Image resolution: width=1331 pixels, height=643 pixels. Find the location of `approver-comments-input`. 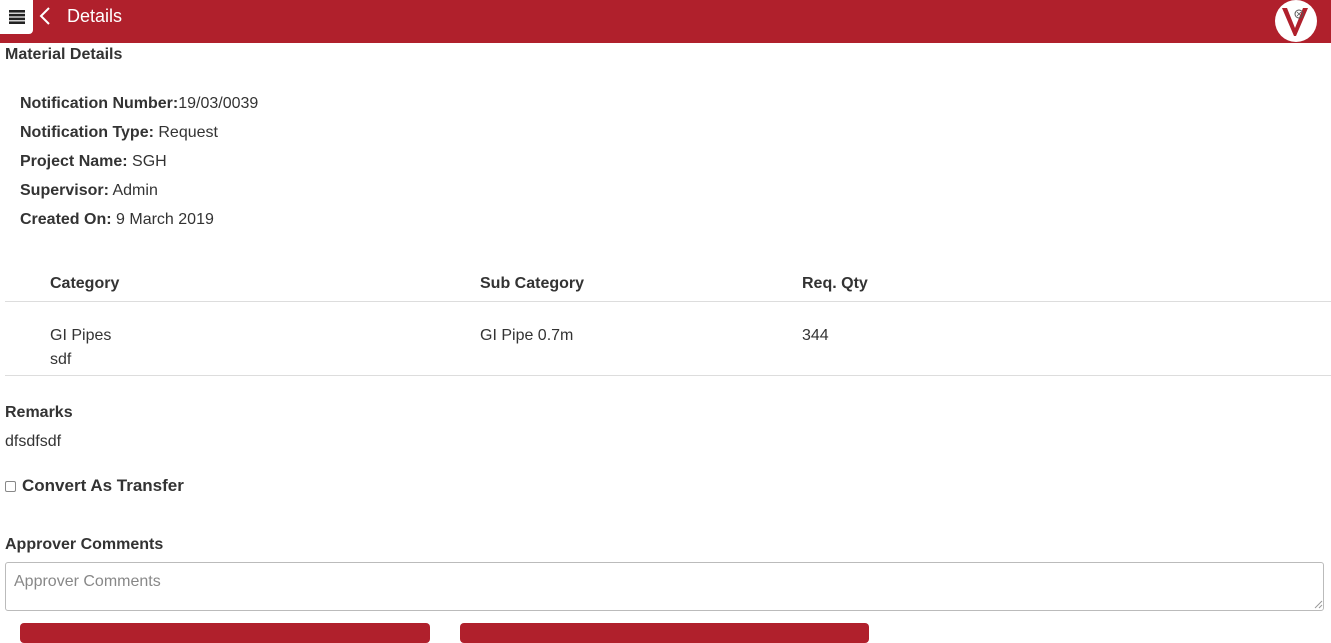

approver-comments-input is located at coordinates (664, 586).